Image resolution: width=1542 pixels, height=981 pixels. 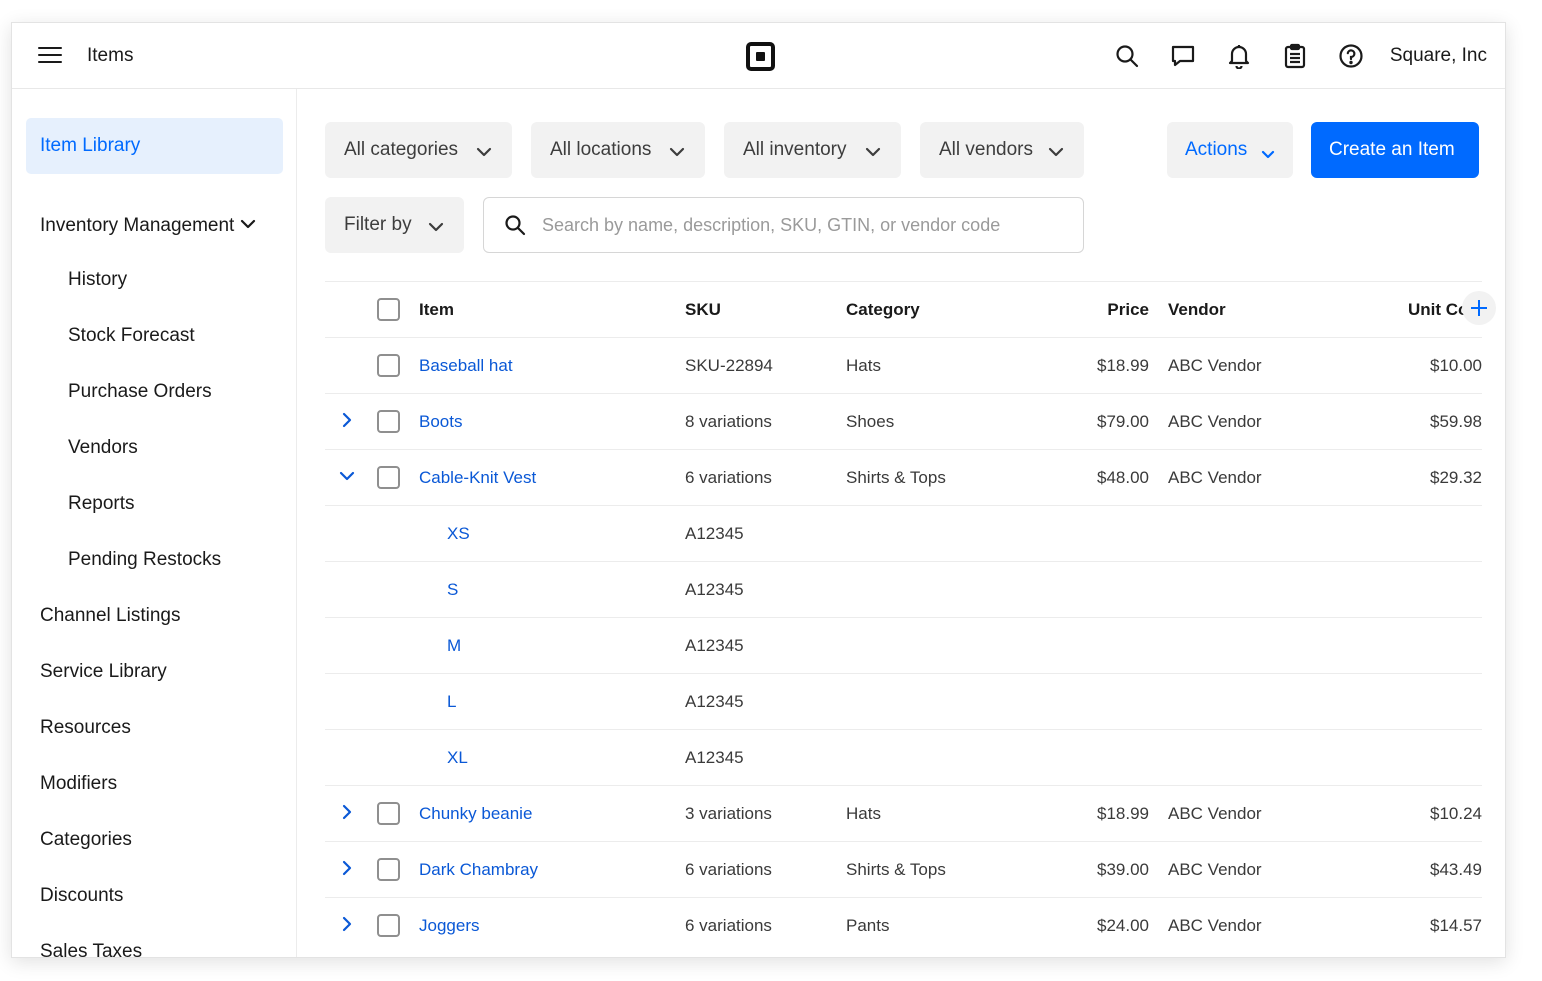 What do you see at coordinates (454, 646) in the screenshot?
I see `variation-name-link: M` at bounding box center [454, 646].